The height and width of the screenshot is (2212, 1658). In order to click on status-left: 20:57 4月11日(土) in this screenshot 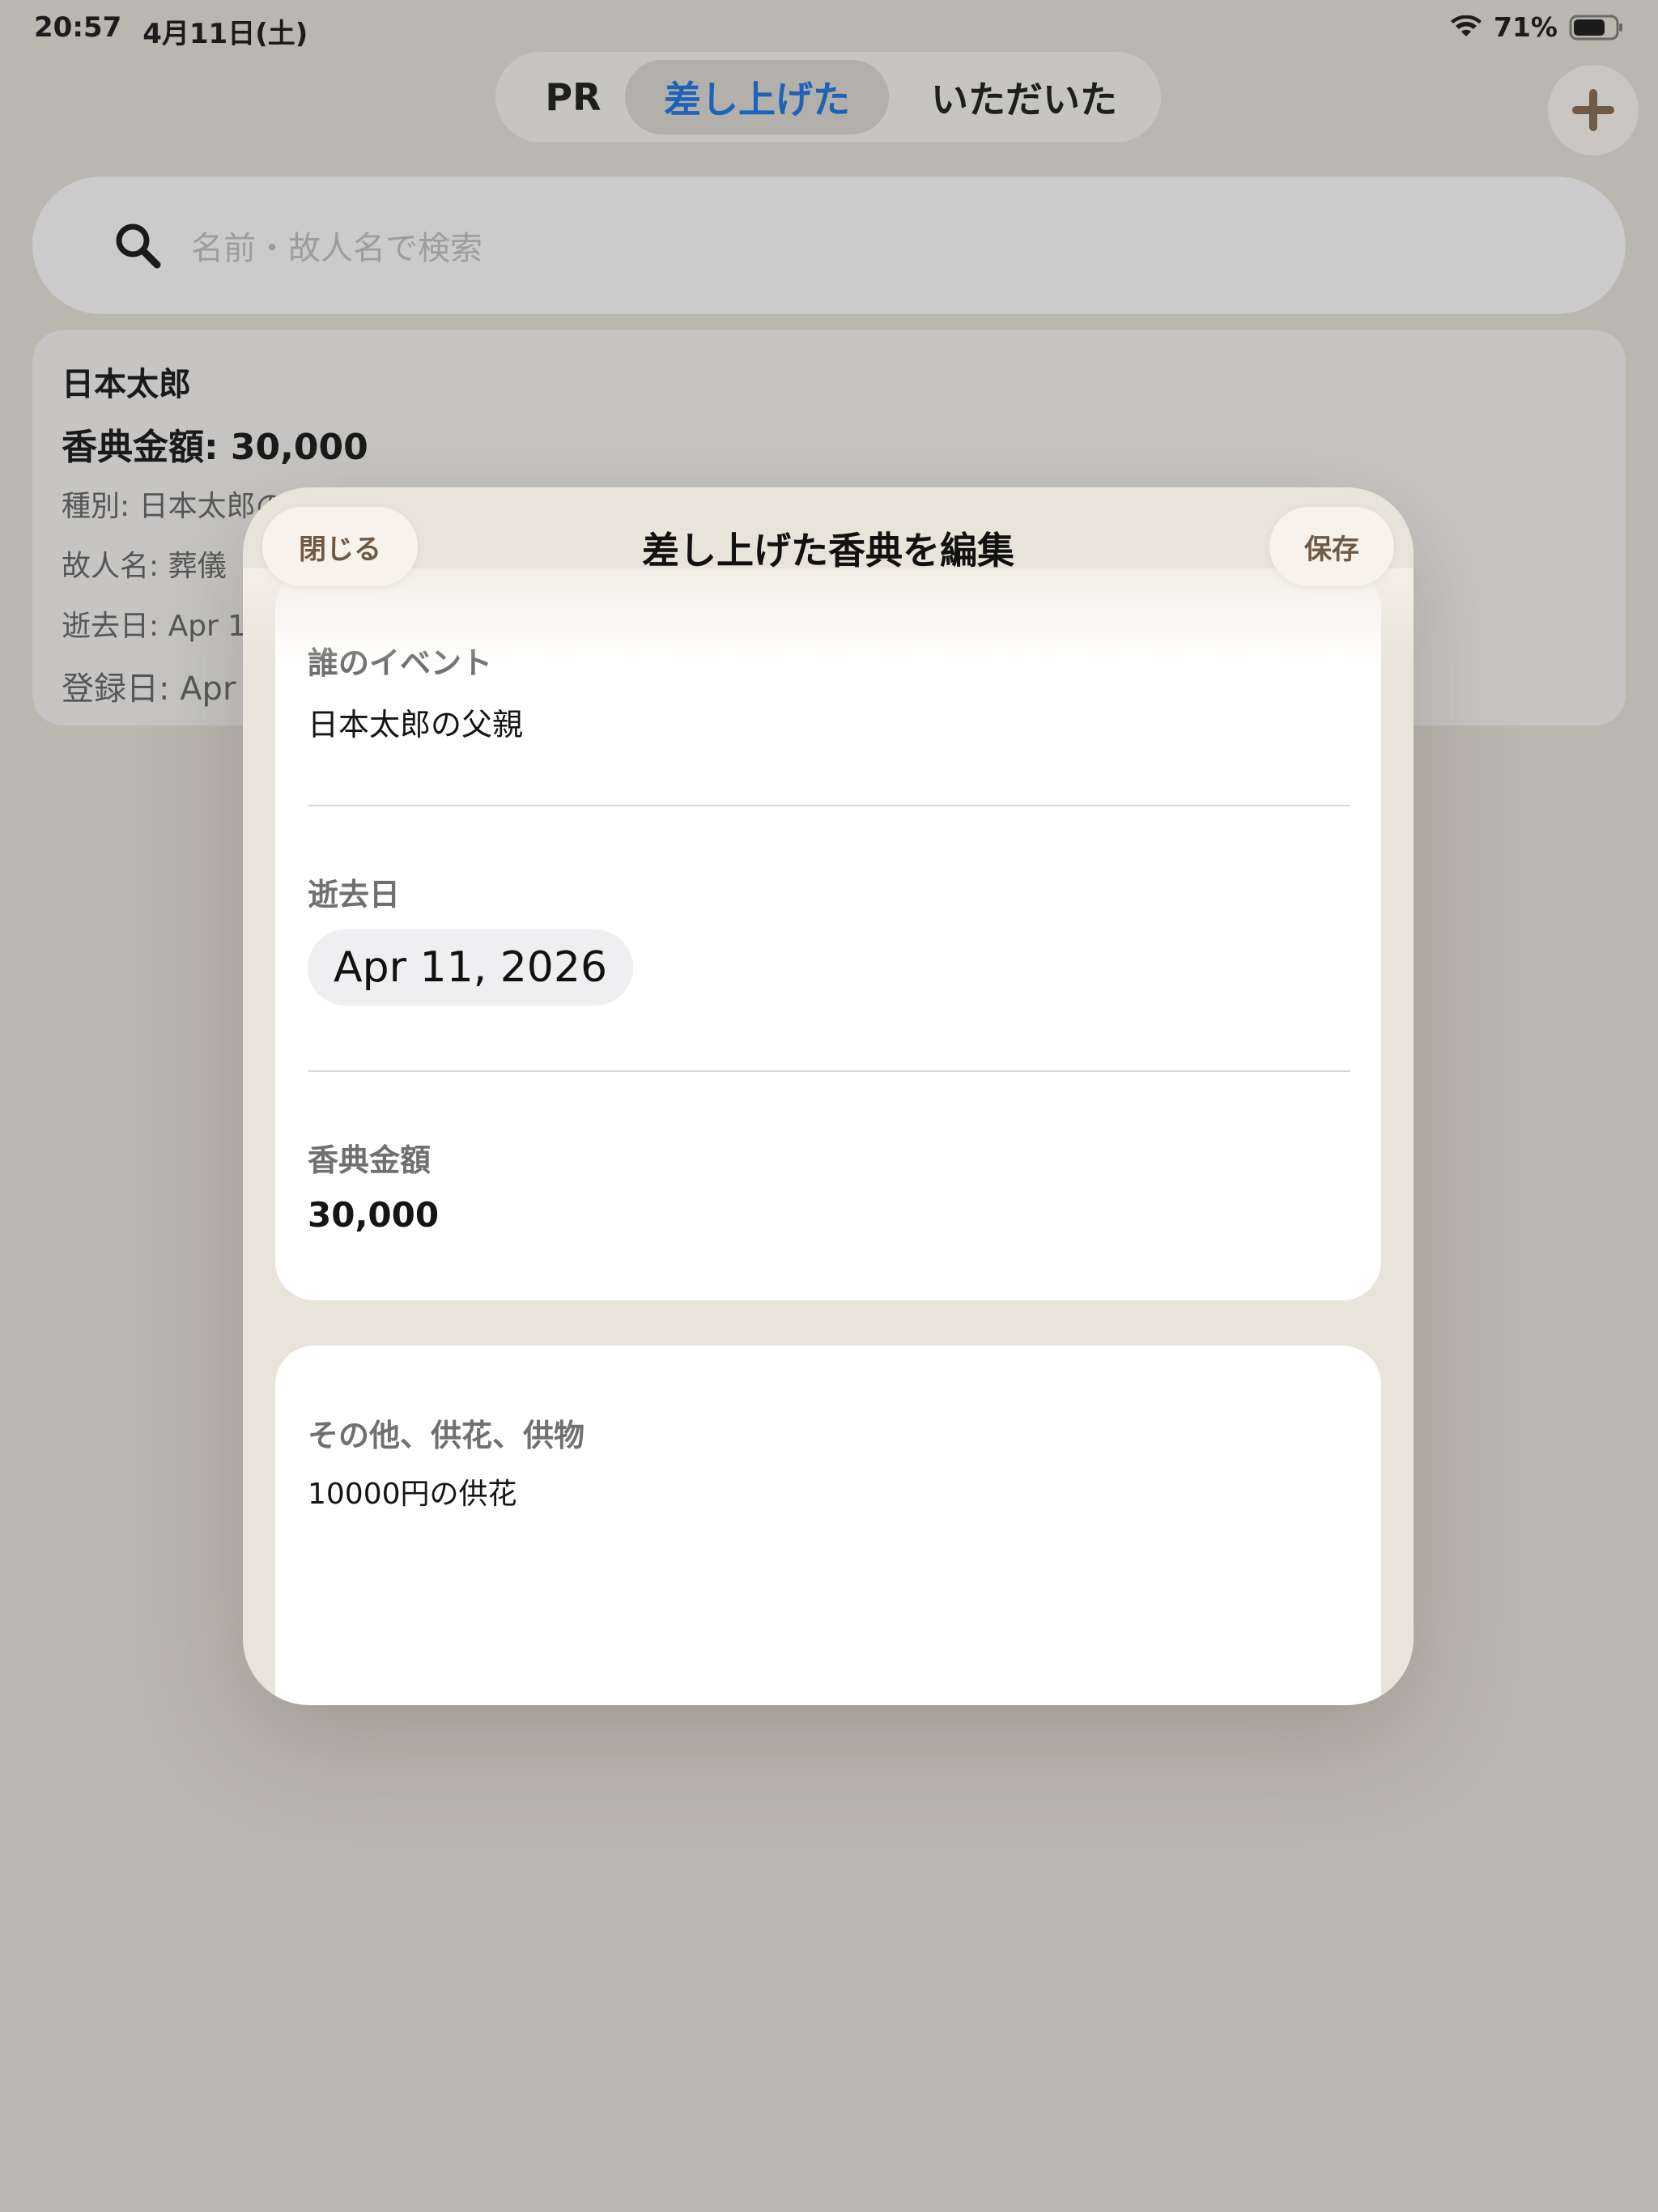, I will do `click(171, 31)`.